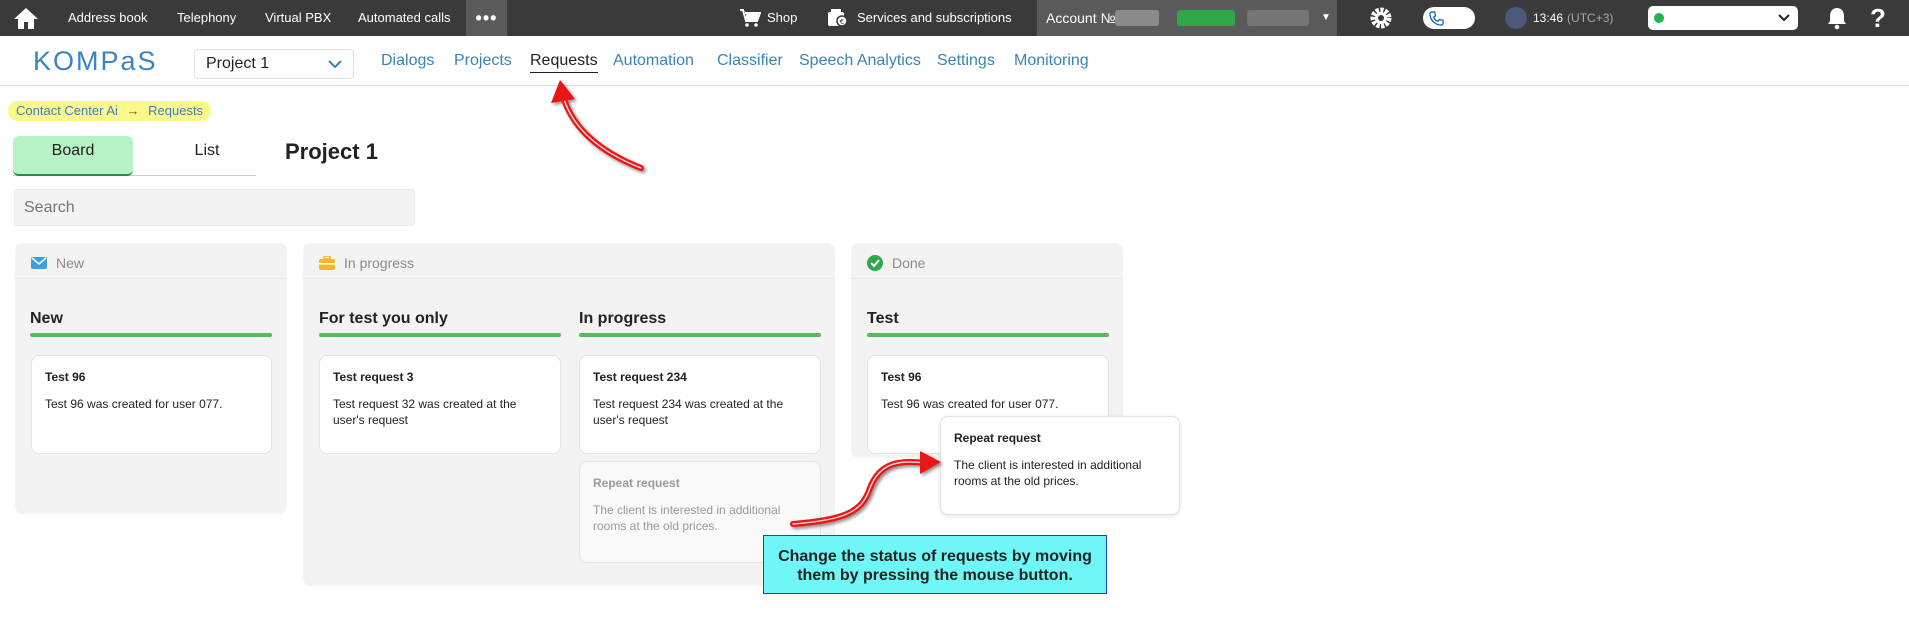  I want to click on services-link: € Services and subscriptions, so click(919, 18).